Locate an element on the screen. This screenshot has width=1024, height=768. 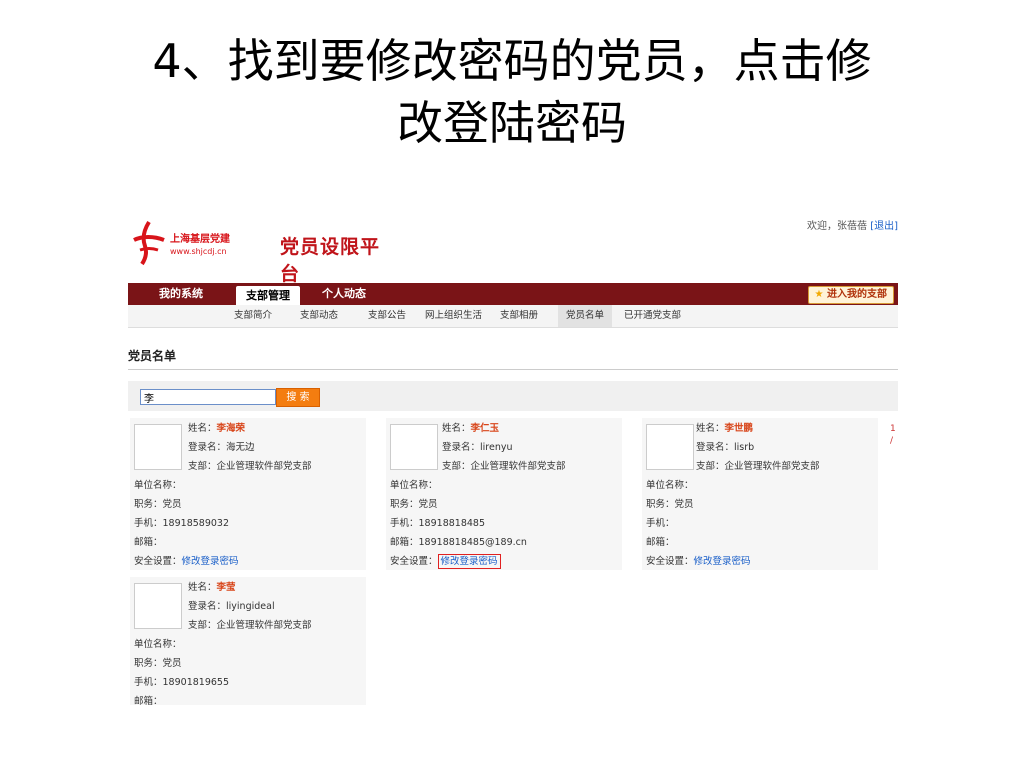
member-login-row: 登录名：lisrb is located at coordinates (725, 447).